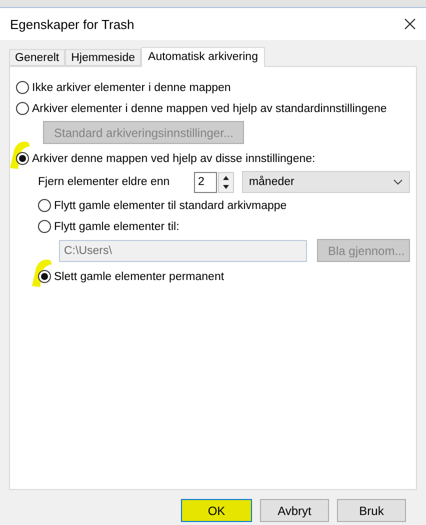 The height and width of the screenshot is (525, 426). I want to click on radio-label: Arkiver denne mappen ved hjelp av disse innstillingene:, so click(174, 158).